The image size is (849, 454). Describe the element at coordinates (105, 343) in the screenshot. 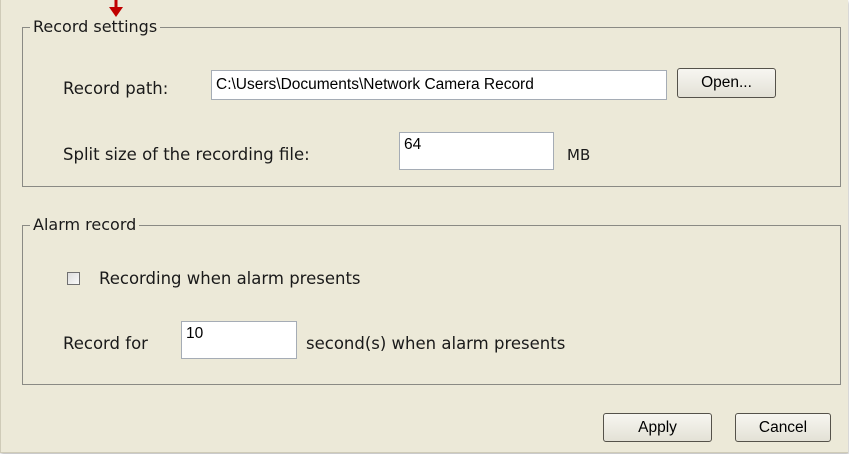

I see `record-for-label: Record for` at that location.